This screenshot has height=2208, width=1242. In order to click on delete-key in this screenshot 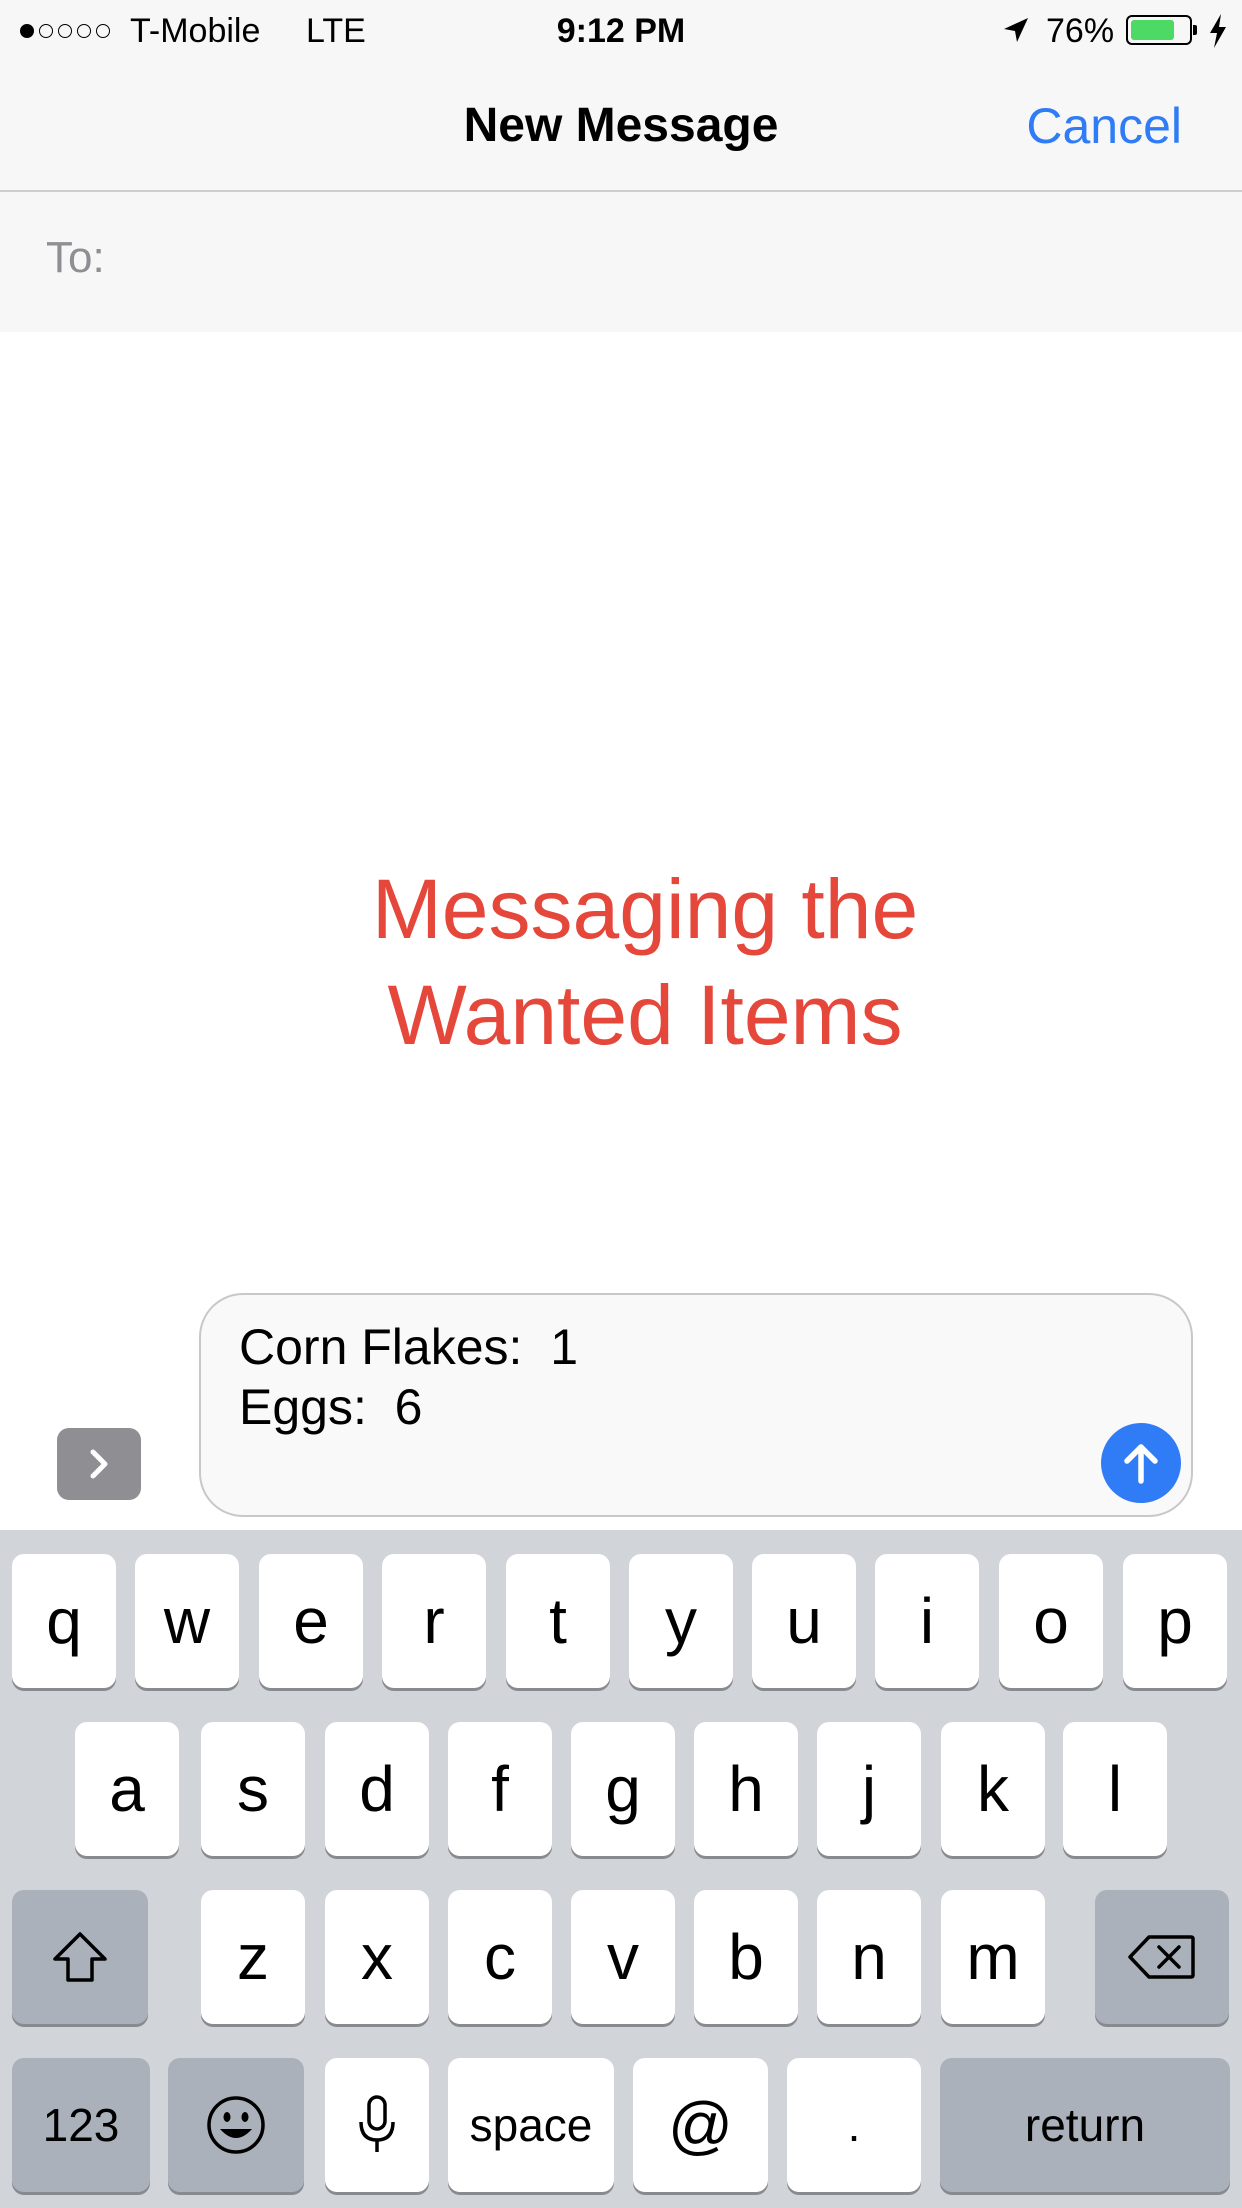, I will do `click(1162, 1957)`.